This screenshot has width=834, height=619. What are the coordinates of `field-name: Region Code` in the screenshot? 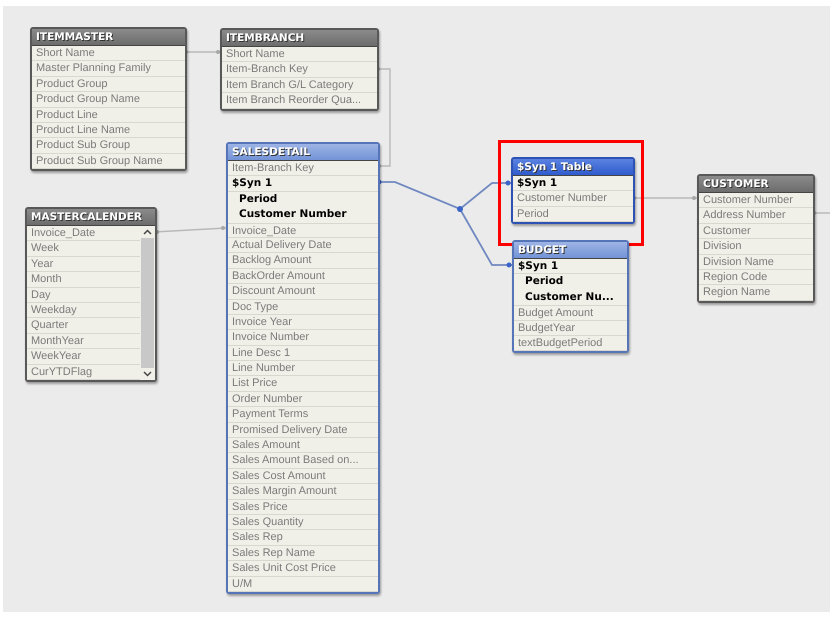 It's located at (756, 278).